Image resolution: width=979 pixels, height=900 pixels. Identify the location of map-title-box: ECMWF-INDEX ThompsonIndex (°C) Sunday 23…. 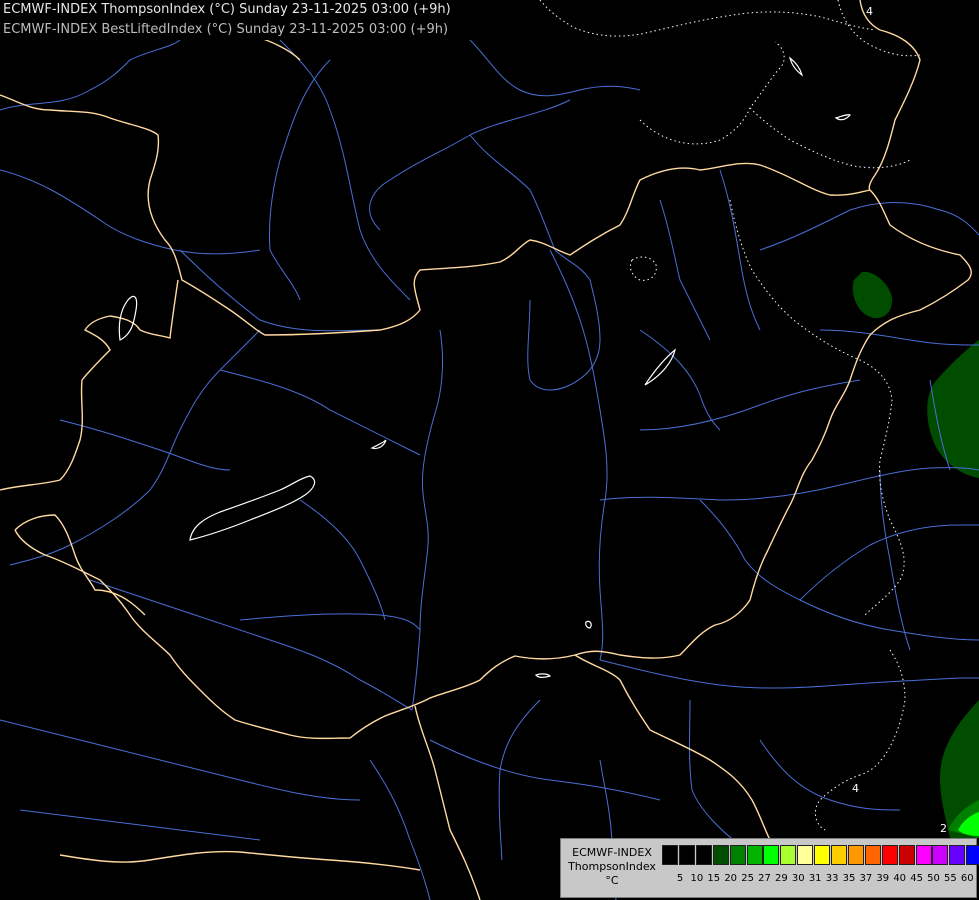
(227, 20).